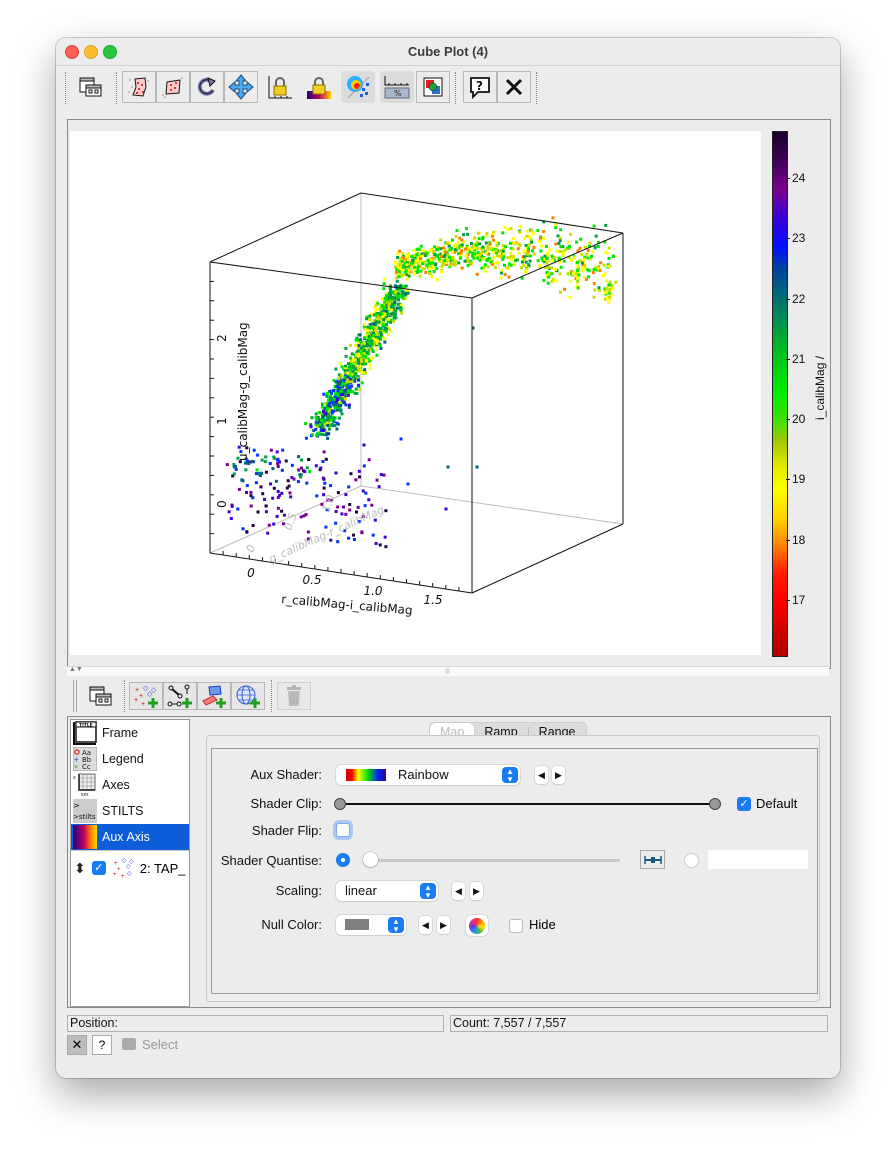 Image resolution: width=896 pixels, height=1153 pixels. What do you see at coordinates (458, 891) in the screenshot?
I see `scaling-prev-button: ◀` at bounding box center [458, 891].